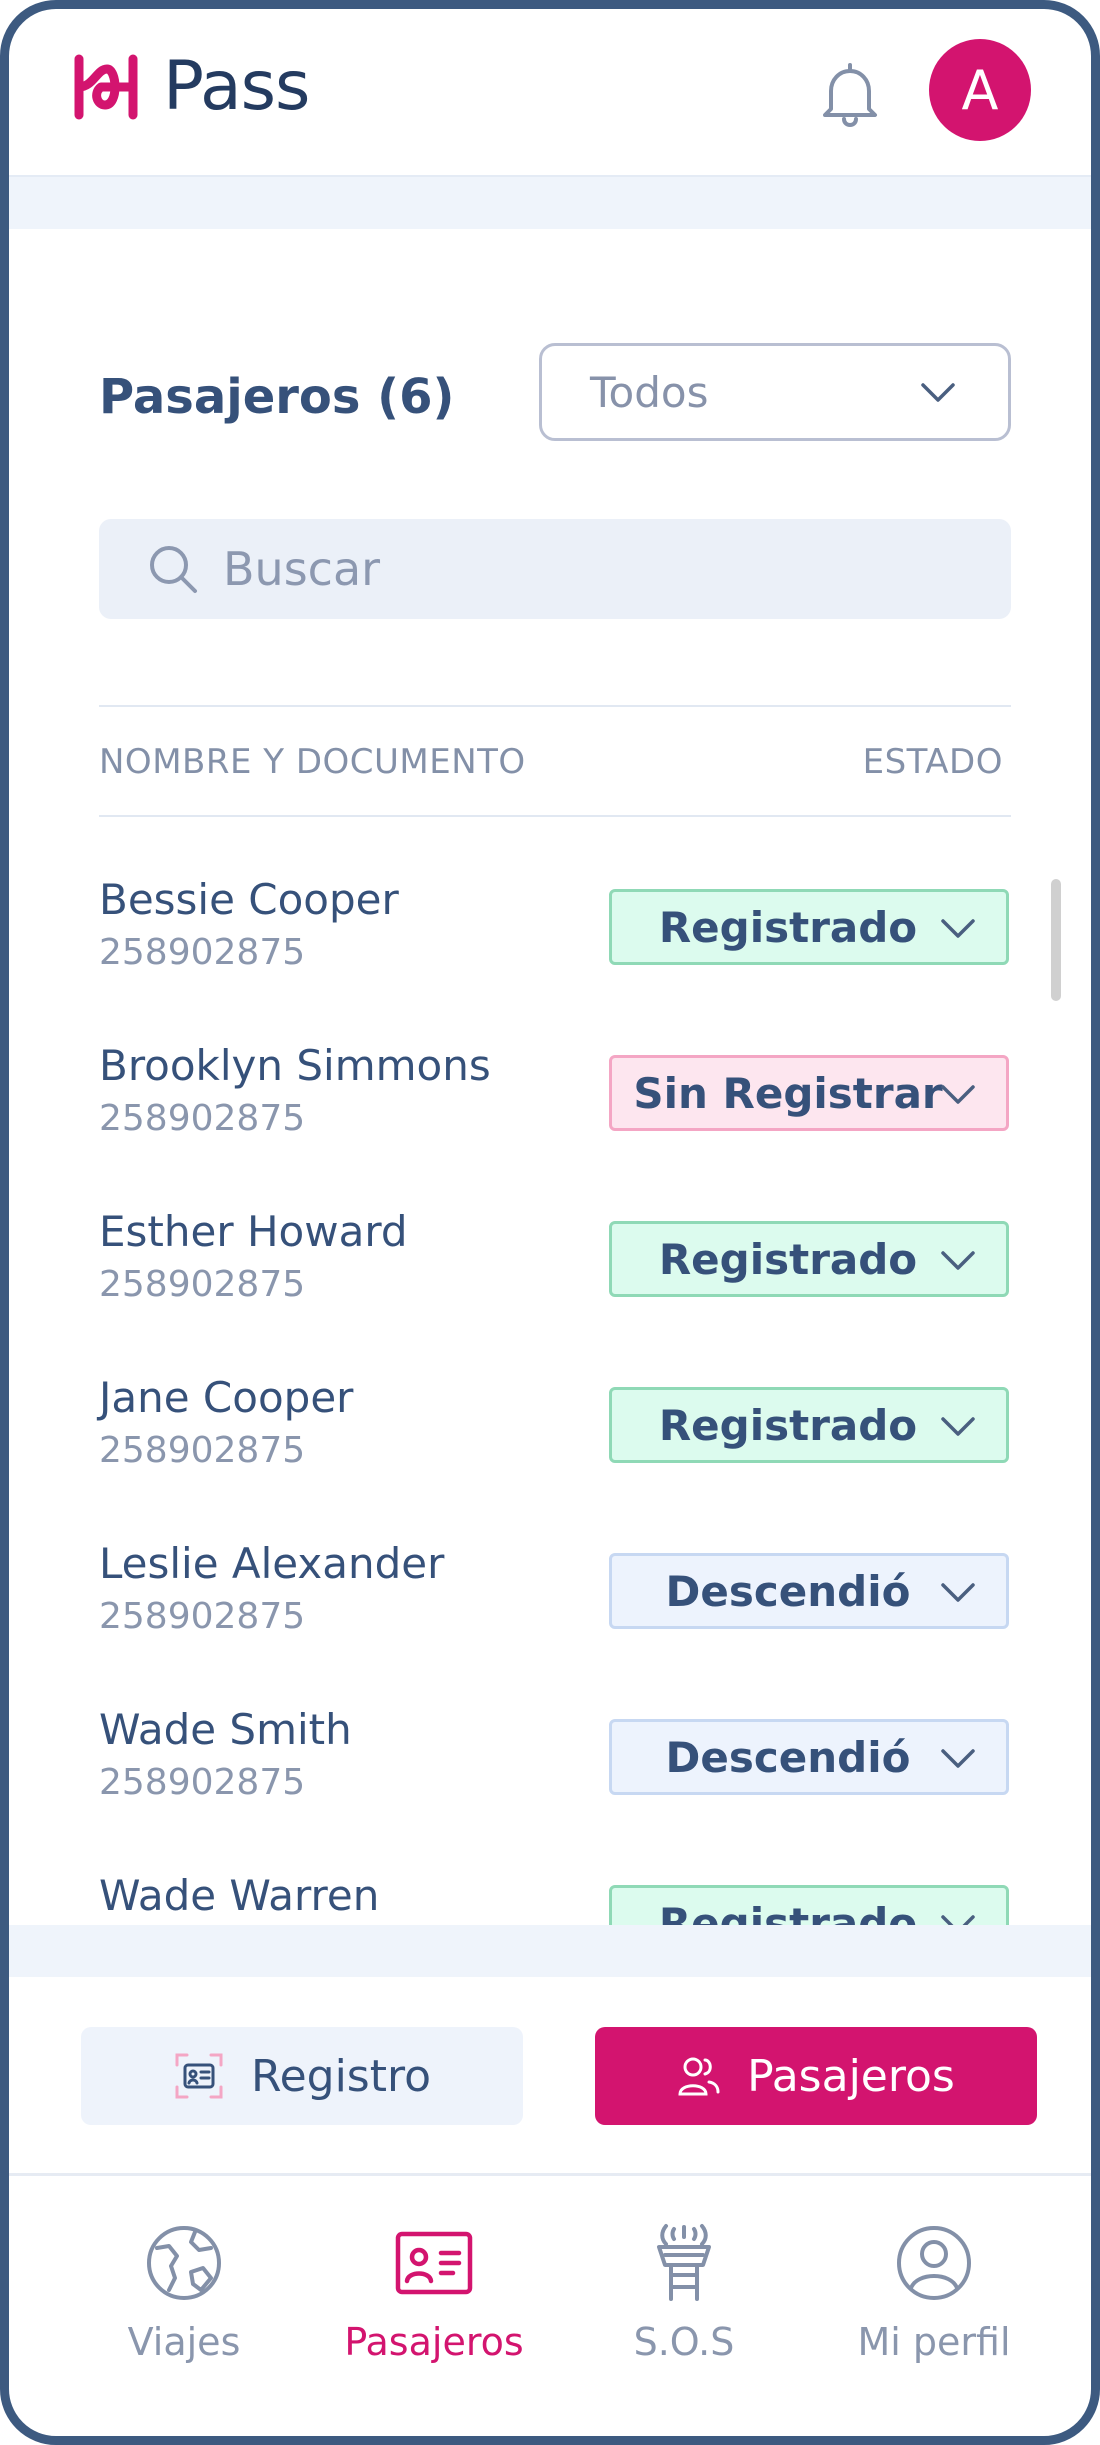  Describe the element at coordinates (173, 569) in the screenshot. I see `search-icon` at that location.